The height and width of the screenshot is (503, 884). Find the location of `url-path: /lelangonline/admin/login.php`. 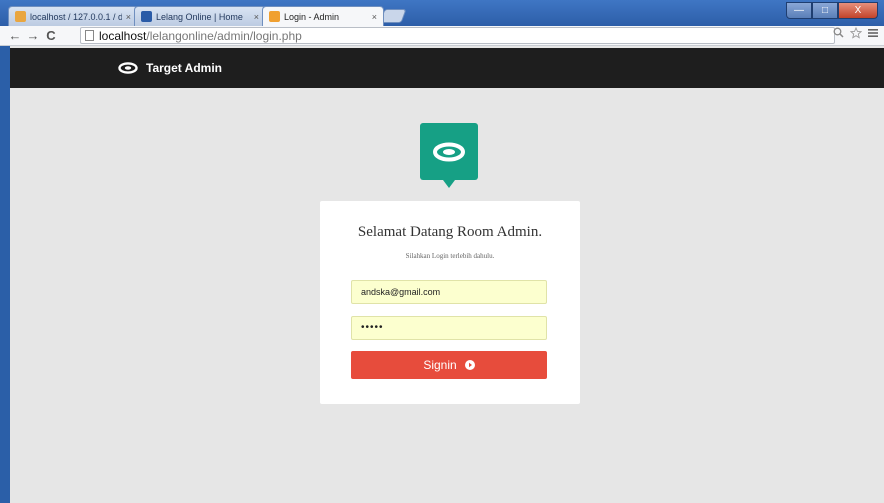

url-path: /lelangonline/admin/login.php is located at coordinates (224, 35).